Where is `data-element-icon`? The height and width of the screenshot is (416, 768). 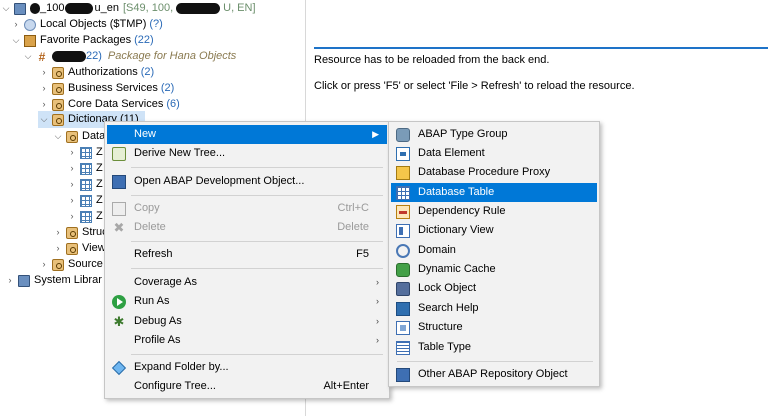 data-element-icon is located at coordinates (403, 153).